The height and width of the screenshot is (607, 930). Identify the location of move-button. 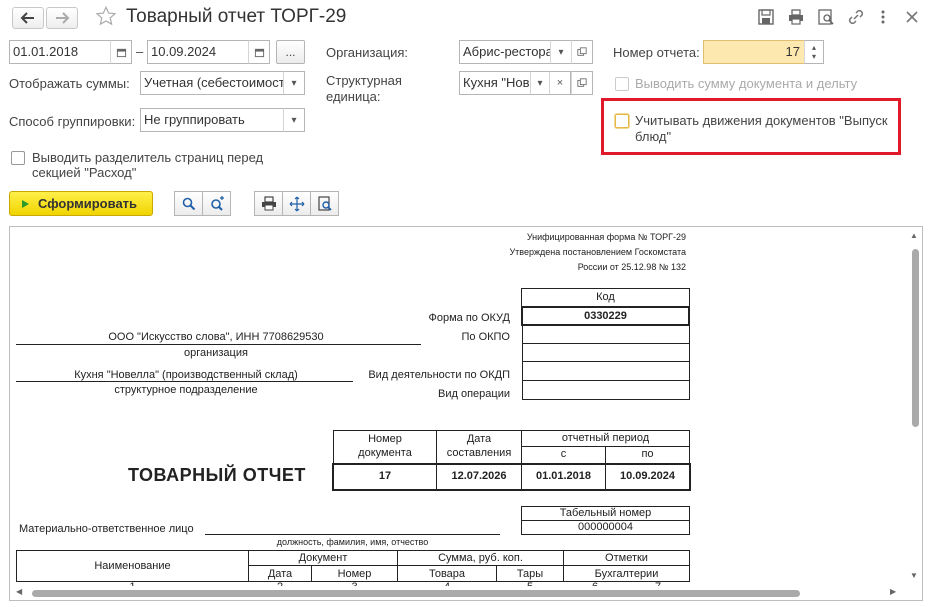
(296, 203).